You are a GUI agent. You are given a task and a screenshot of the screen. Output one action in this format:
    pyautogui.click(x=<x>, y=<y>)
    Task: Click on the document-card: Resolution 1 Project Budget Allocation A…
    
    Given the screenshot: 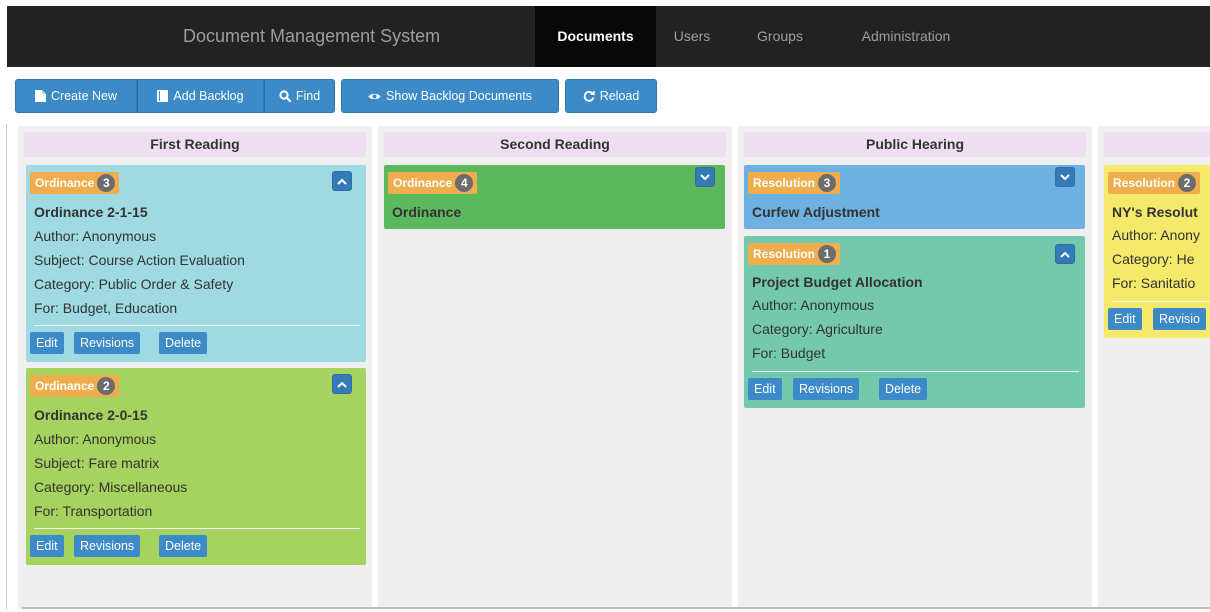 What is the action you would take?
    pyautogui.click(x=914, y=322)
    